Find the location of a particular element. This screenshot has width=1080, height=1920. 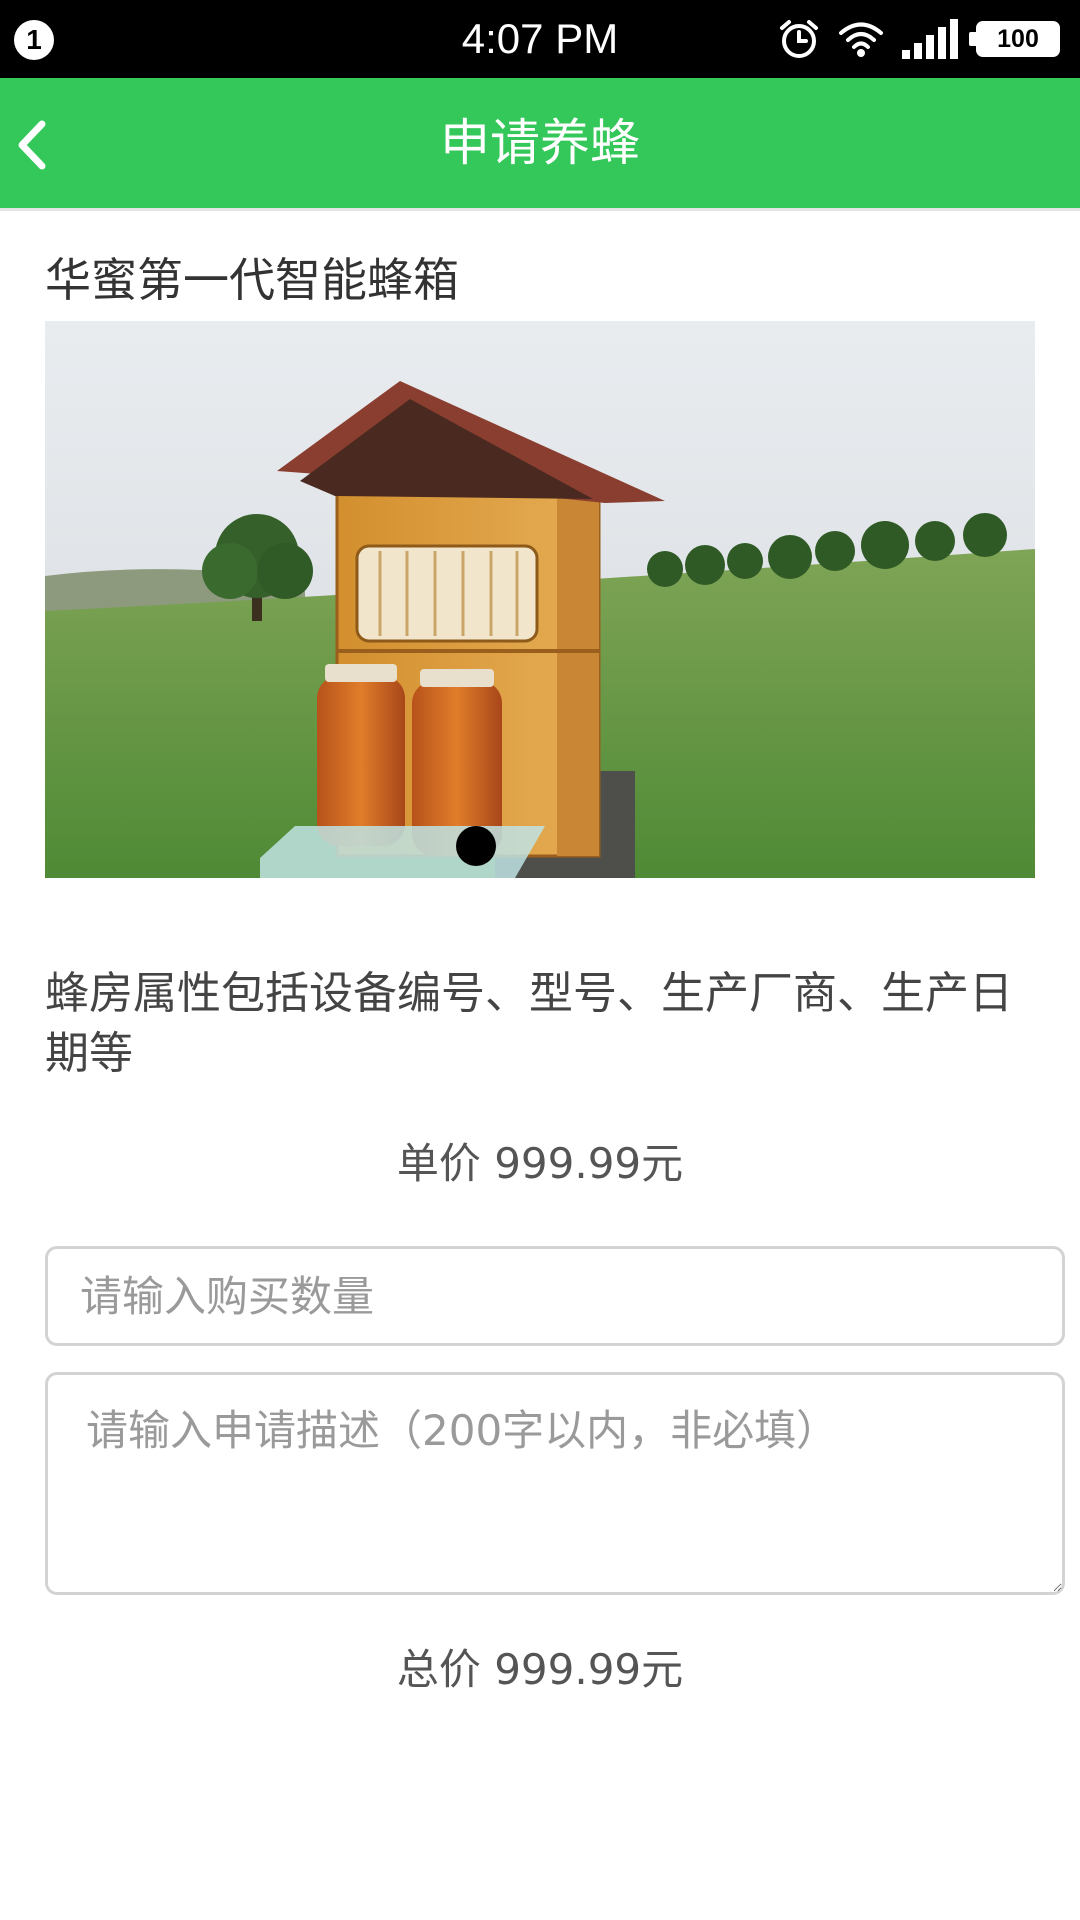

carousel-indicator-dot is located at coordinates (476, 846).